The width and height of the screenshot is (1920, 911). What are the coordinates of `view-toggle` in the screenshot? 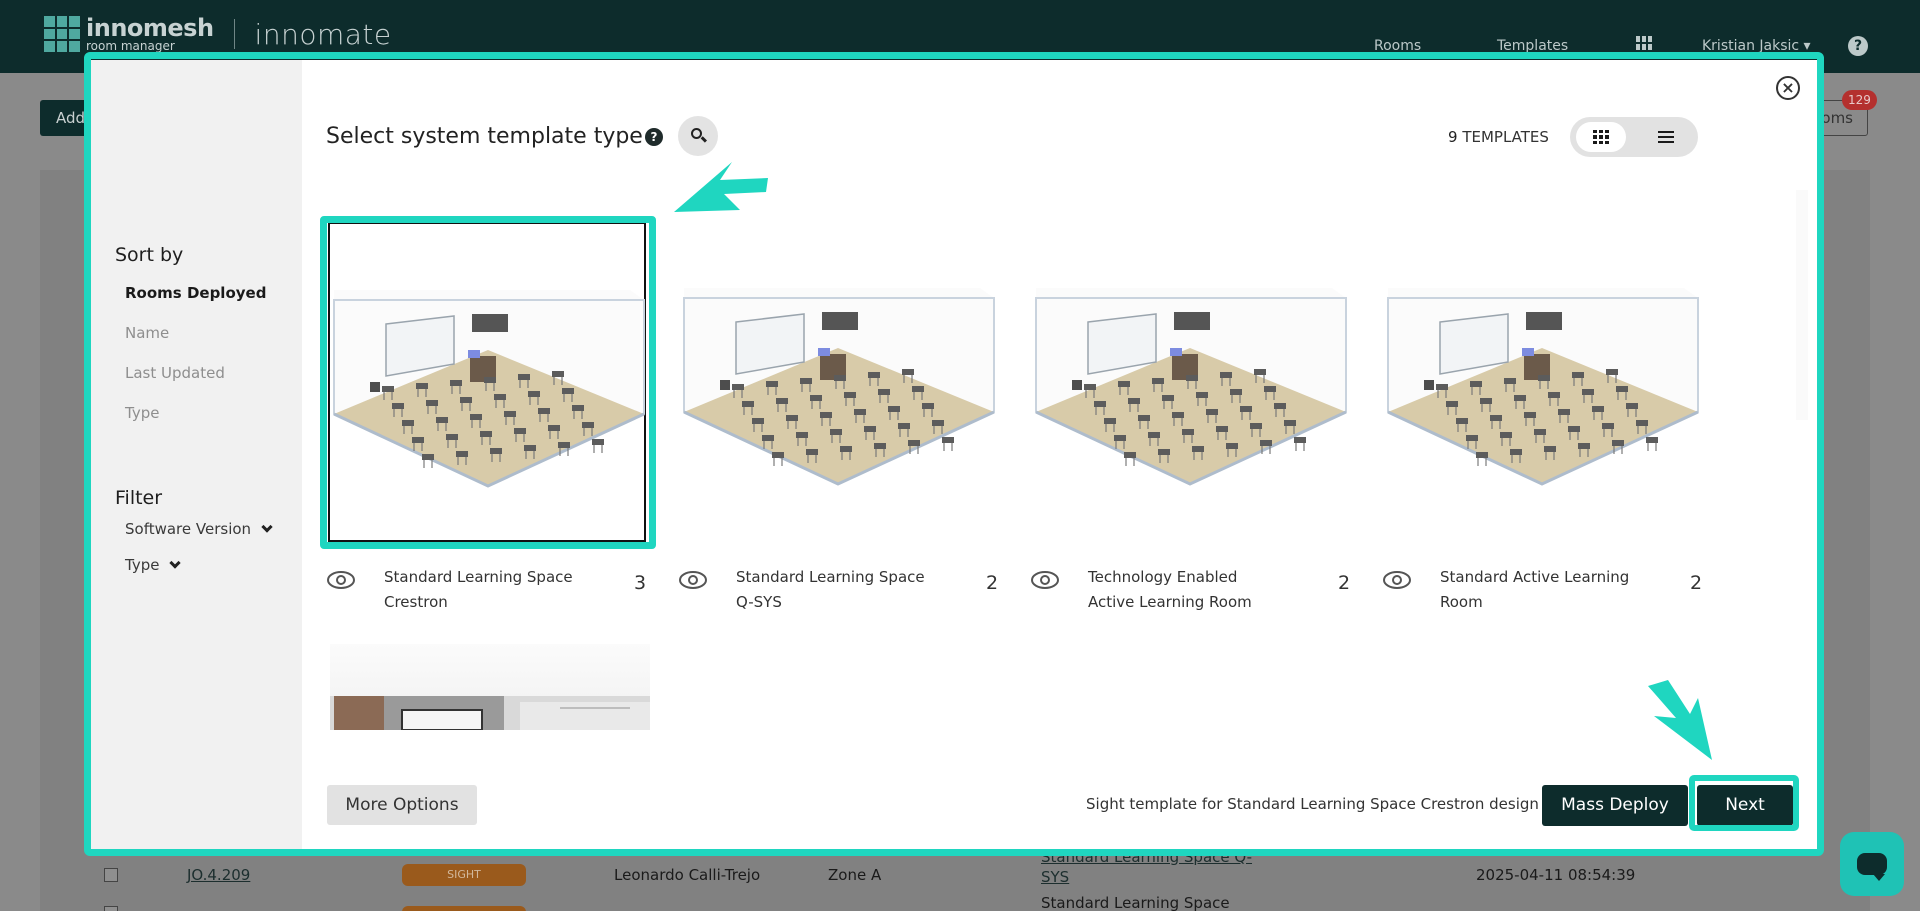 It's located at (1634, 137).